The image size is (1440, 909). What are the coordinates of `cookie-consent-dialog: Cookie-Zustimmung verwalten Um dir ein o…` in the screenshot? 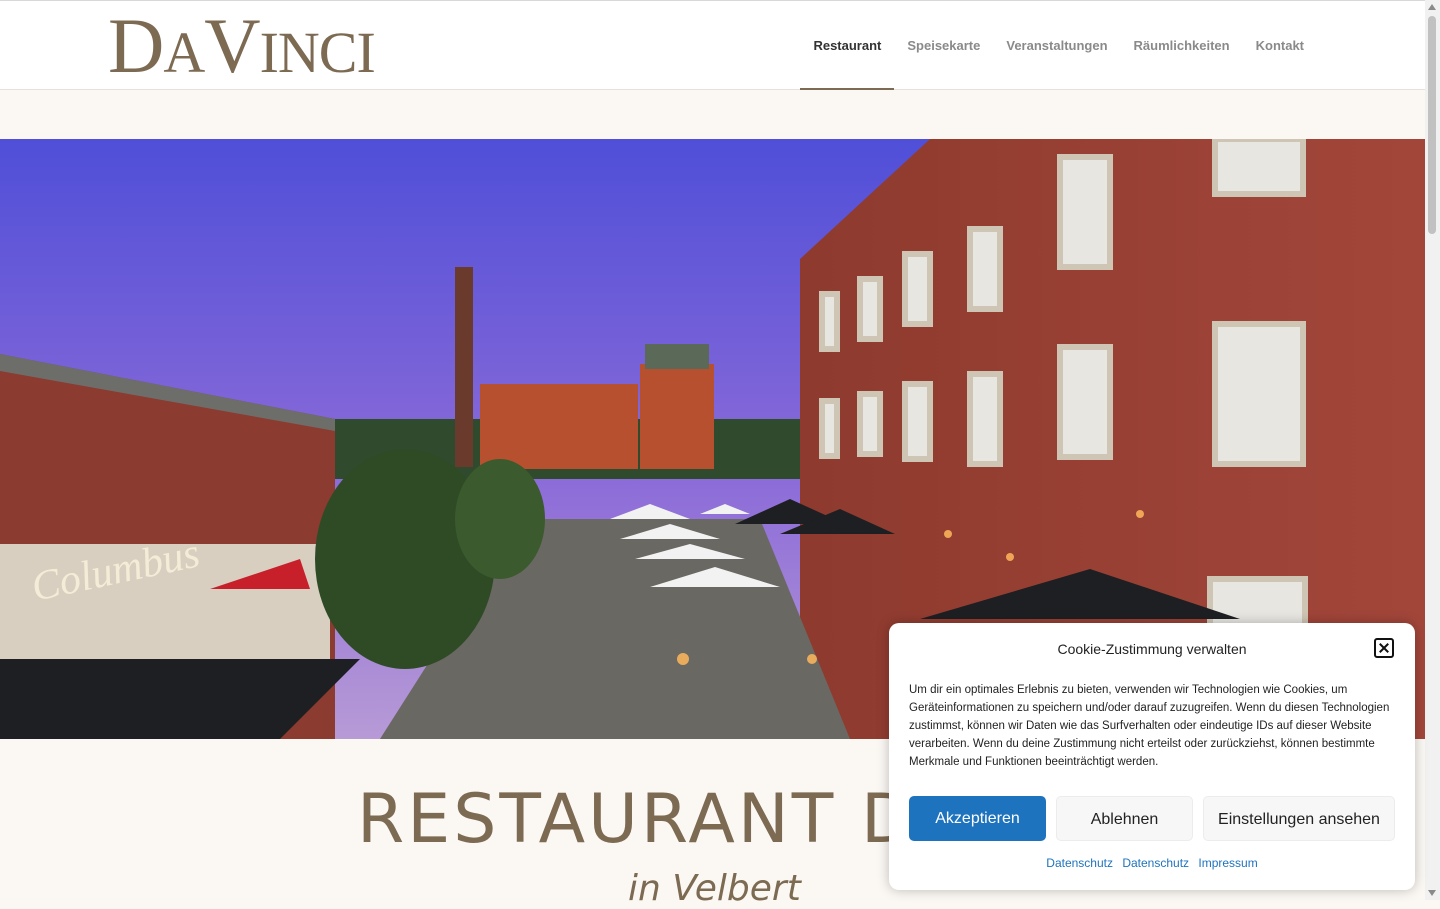 It's located at (1152, 756).